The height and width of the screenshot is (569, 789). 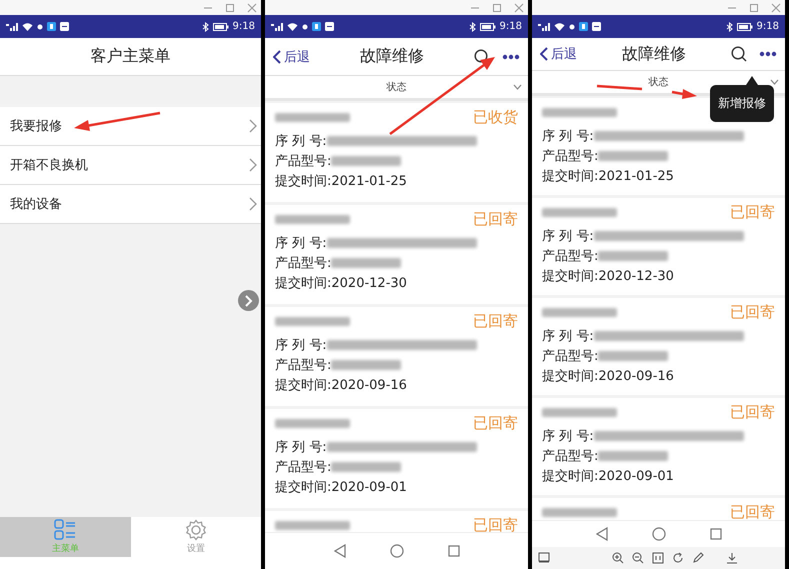 I want to click on gear-icon, so click(x=195, y=530).